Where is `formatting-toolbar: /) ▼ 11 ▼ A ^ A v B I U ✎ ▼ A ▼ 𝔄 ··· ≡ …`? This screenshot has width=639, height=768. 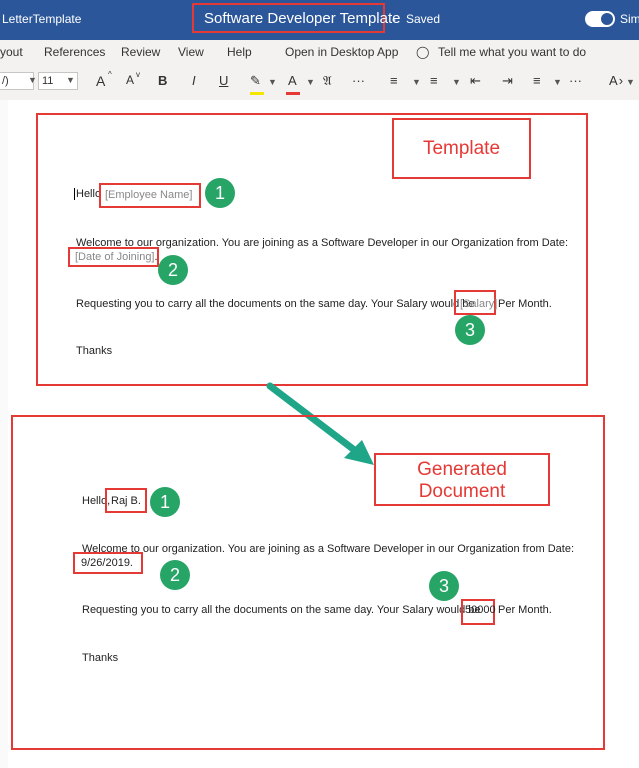 formatting-toolbar: /) ▼ 11 ▼ A ^ A v B I U ✎ ▼ A ▼ 𝔄 ··· ≡ … is located at coordinates (319, 83).